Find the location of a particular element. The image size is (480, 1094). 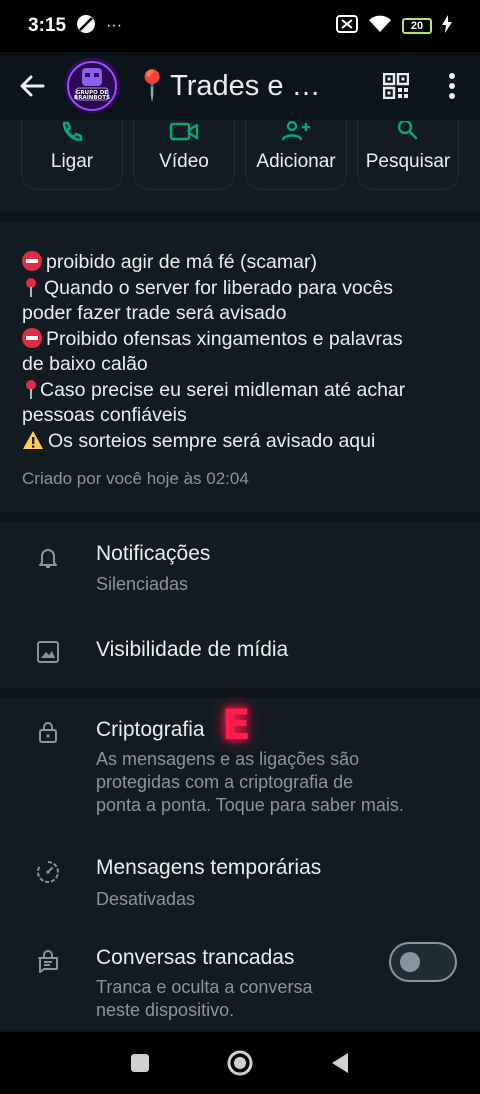

status-time: 3:15 is located at coordinates (47, 25).